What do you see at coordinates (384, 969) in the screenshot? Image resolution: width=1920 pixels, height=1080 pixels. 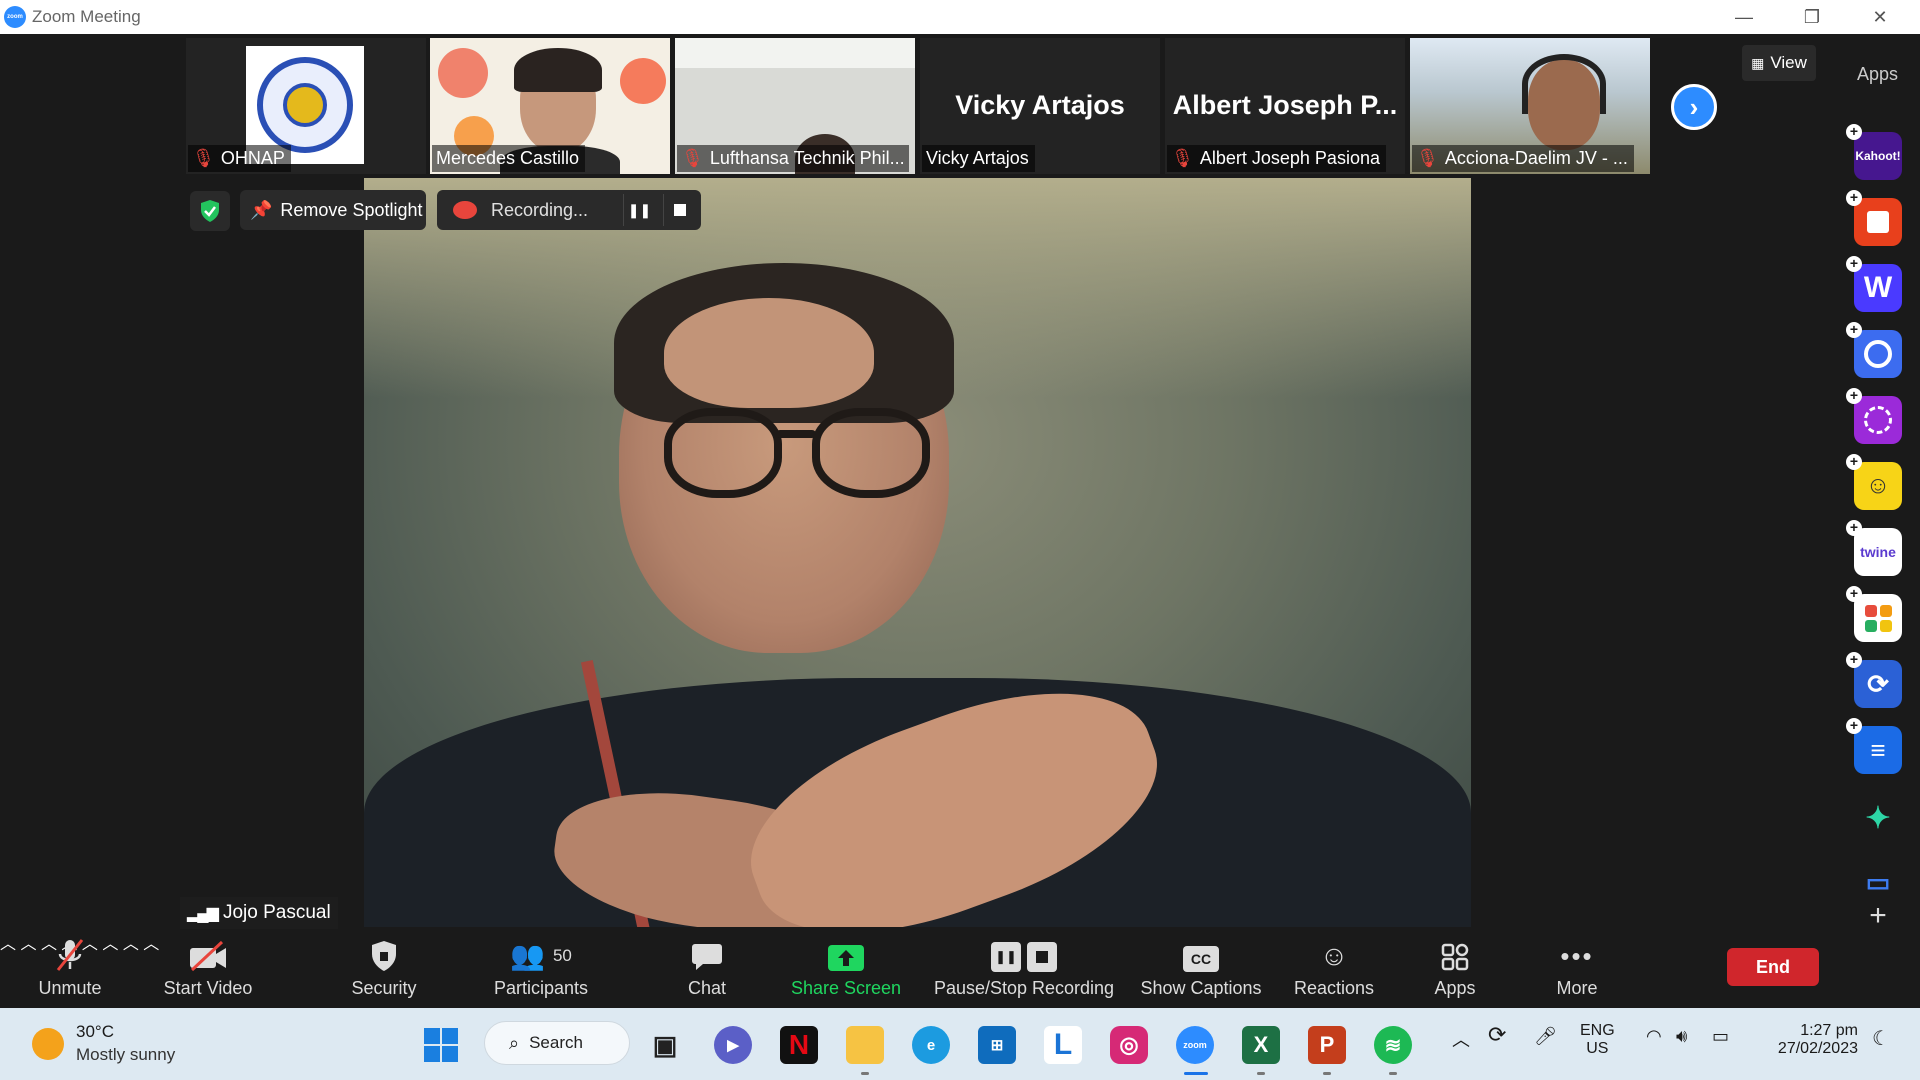 I see `security-button: Security` at bounding box center [384, 969].